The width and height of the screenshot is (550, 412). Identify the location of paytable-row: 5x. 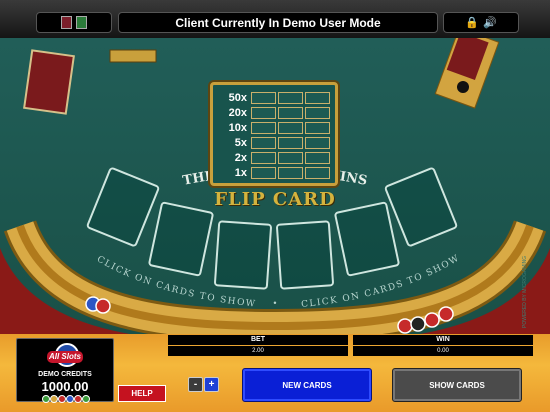
(274, 143).